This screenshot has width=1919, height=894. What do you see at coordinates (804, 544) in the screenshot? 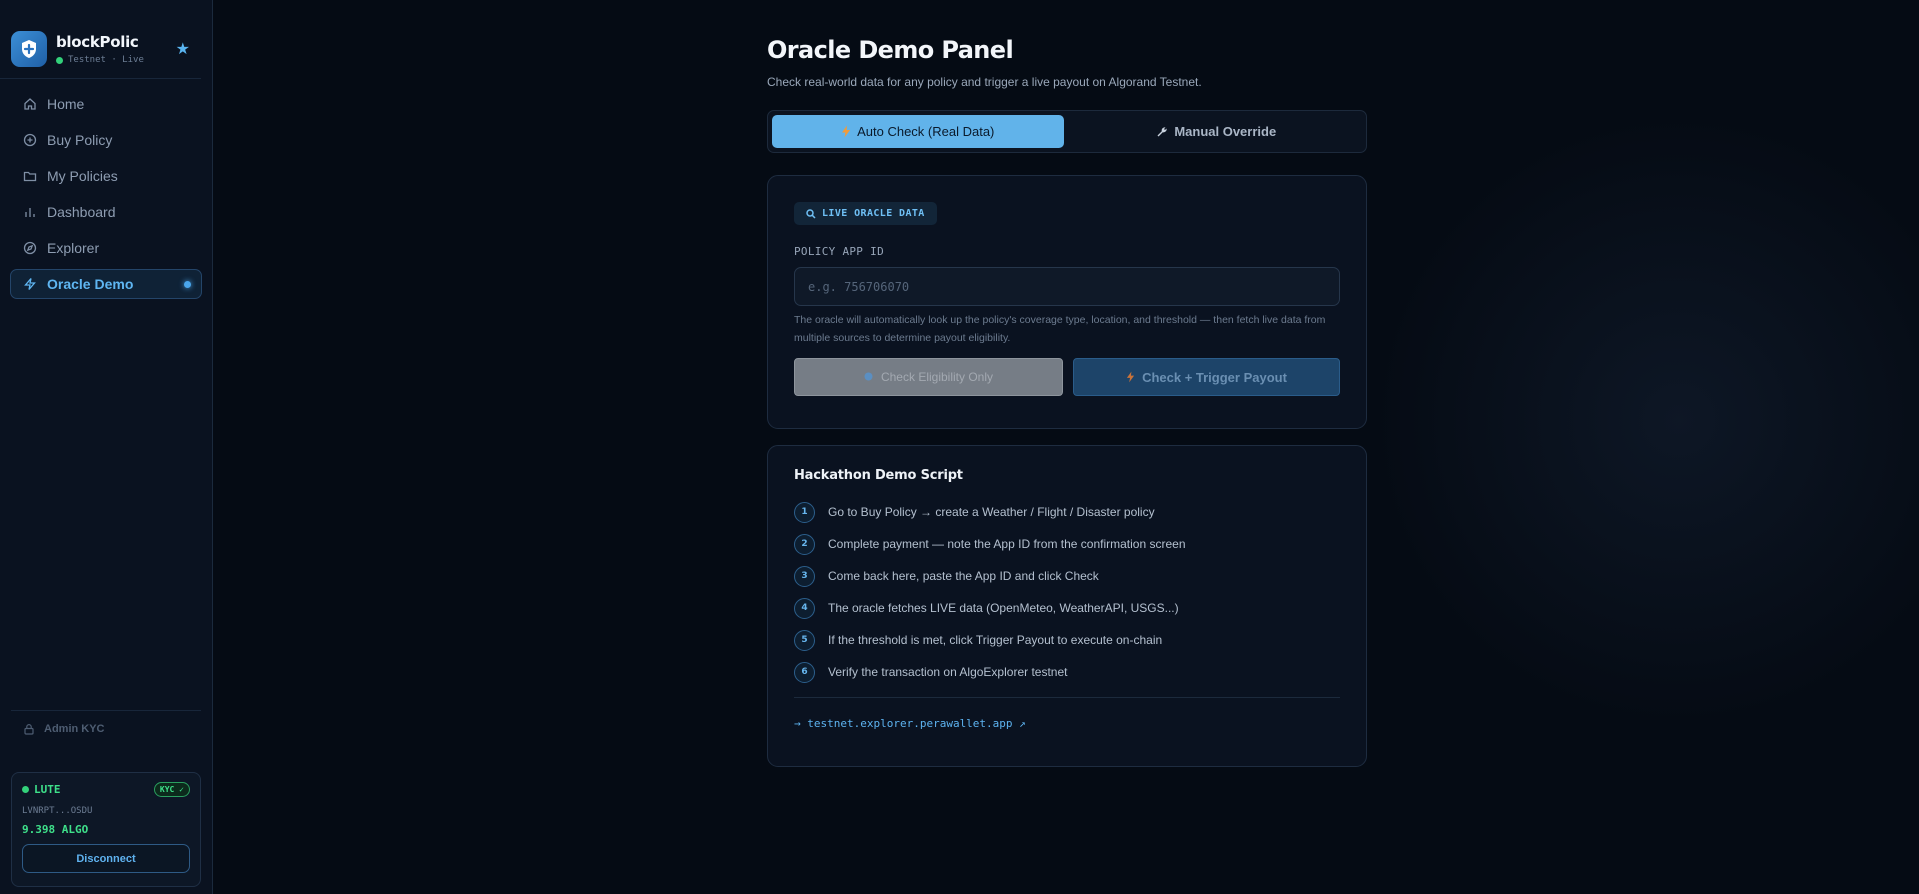
I see `step-number: 2` at bounding box center [804, 544].